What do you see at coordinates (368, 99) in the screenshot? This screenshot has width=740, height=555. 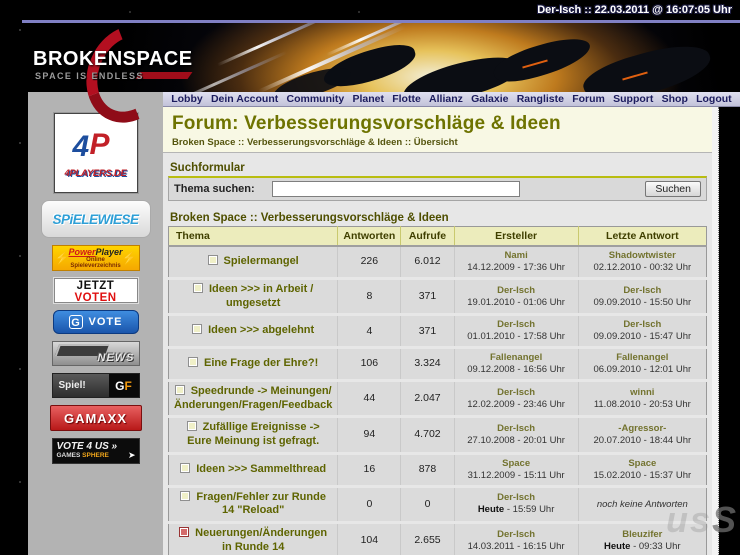 I see `nav-item-planet: Planet` at bounding box center [368, 99].